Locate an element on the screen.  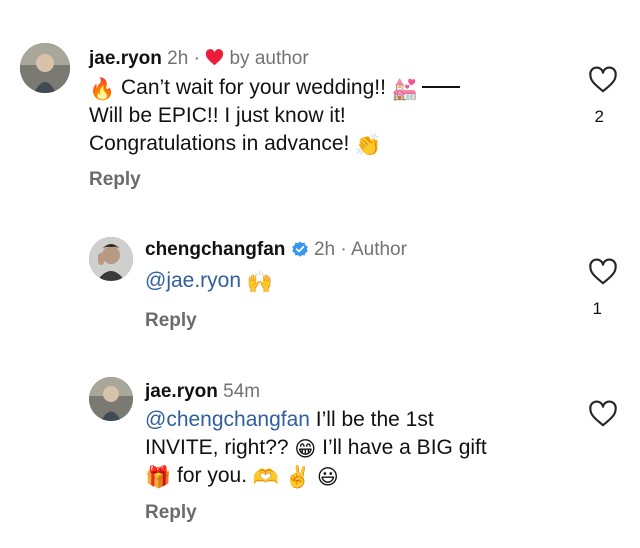
comment-header: jae.ryon 2h · by author is located at coordinates (199, 59).